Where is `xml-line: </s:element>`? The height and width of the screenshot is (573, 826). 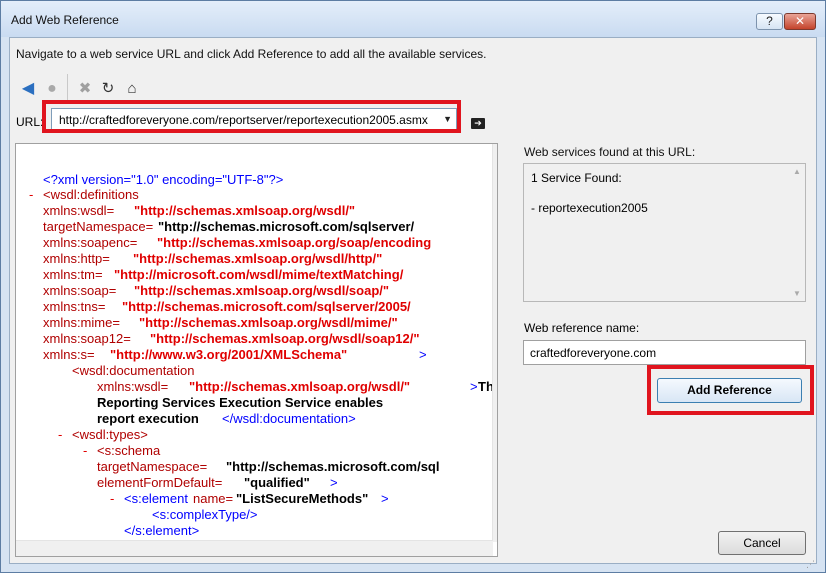
xml-line: </s:element> is located at coordinates (162, 530).